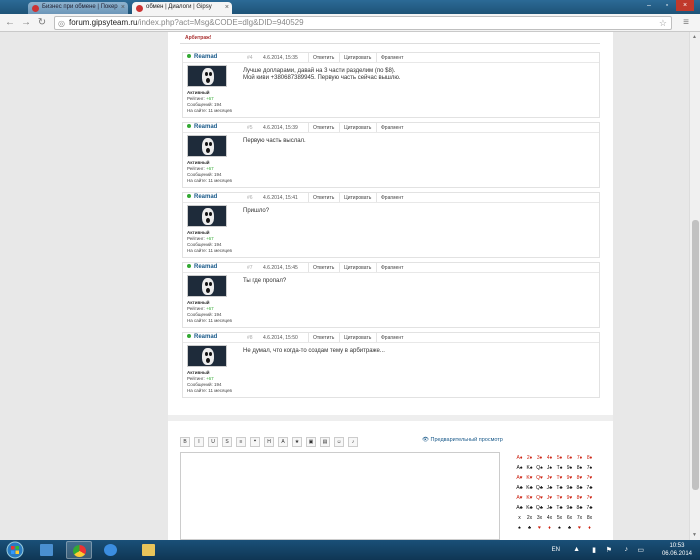 The height and width of the screenshot is (560, 700). What do you see at coordinates (42, 23) in the screenshot?
I see `reload-icon: ↻` at bounding box center [42, 23].